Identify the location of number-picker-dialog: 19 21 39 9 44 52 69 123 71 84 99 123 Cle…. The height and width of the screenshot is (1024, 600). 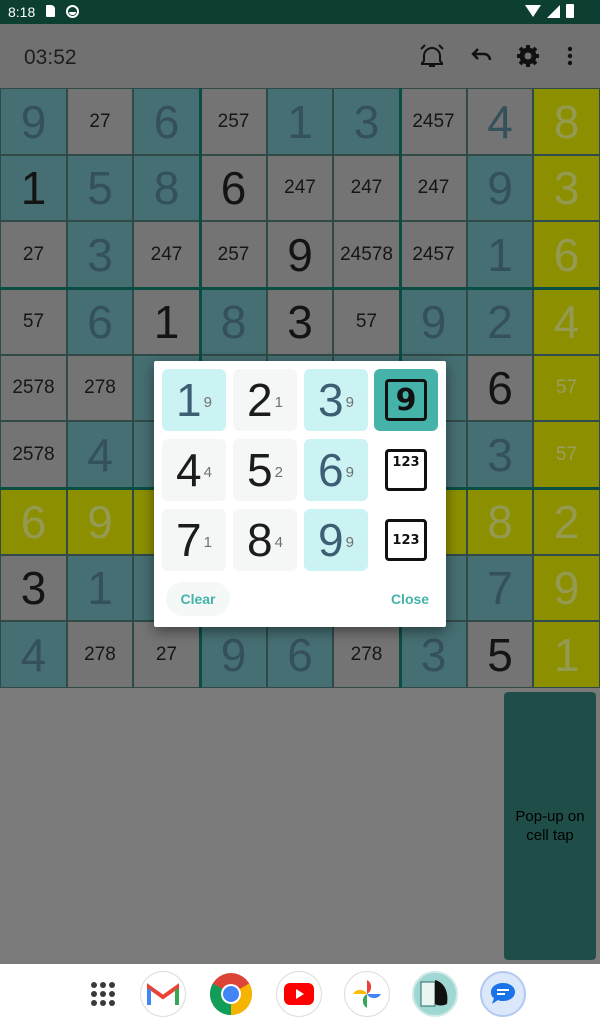
(300, 494).